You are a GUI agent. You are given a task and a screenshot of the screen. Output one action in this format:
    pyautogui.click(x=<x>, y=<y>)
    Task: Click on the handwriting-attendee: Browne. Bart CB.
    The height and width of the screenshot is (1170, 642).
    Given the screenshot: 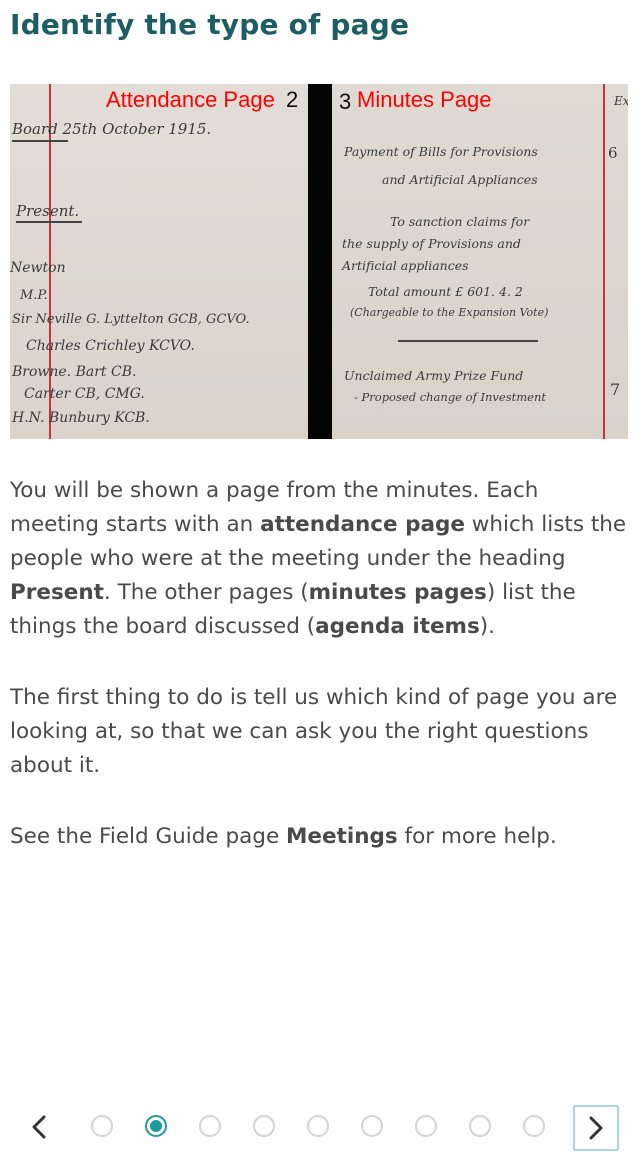 What is the action you would take?
    pyautogui.click(x=74, y=372)
    